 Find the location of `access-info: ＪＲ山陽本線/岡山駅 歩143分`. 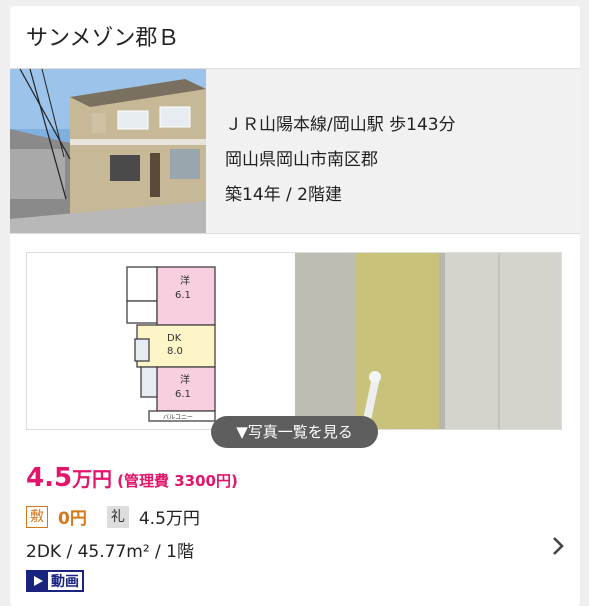

access-info: ＪＲ山陽本線/岡山駅 歩143分 is located at coordinates (340, 125).